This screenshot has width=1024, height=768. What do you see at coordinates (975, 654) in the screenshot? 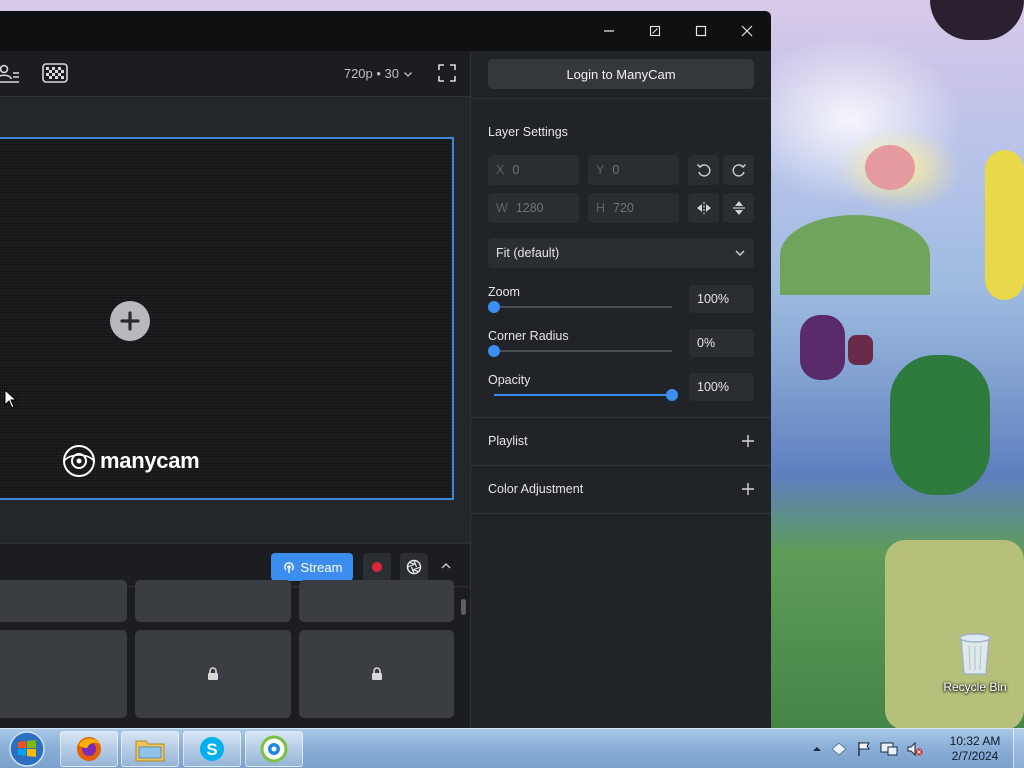
I see `recycle-bin-icon` at bounding box center [975, 654].